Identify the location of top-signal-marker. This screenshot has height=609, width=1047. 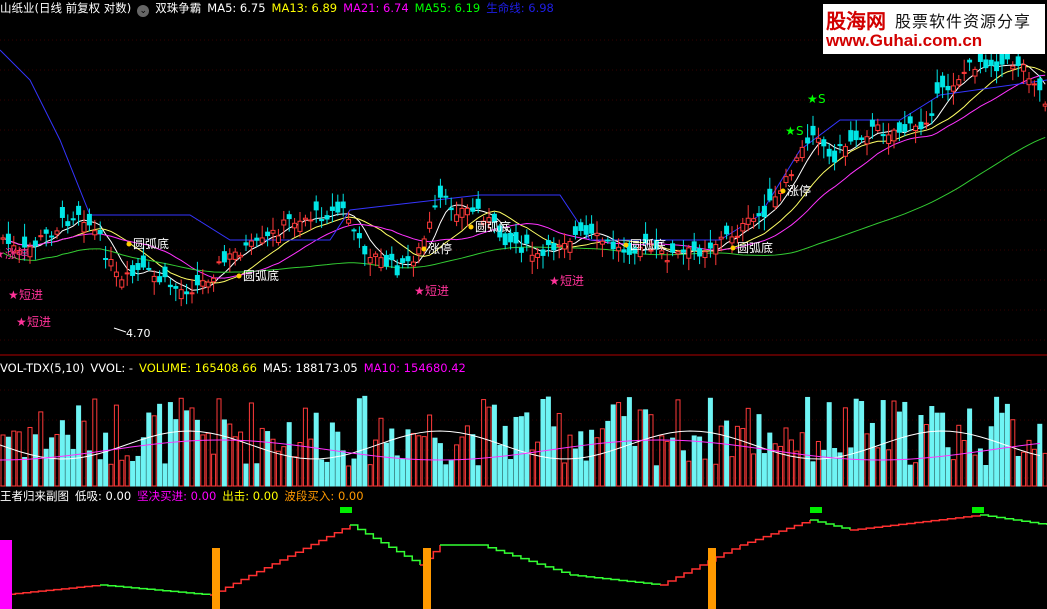
(816, 510).